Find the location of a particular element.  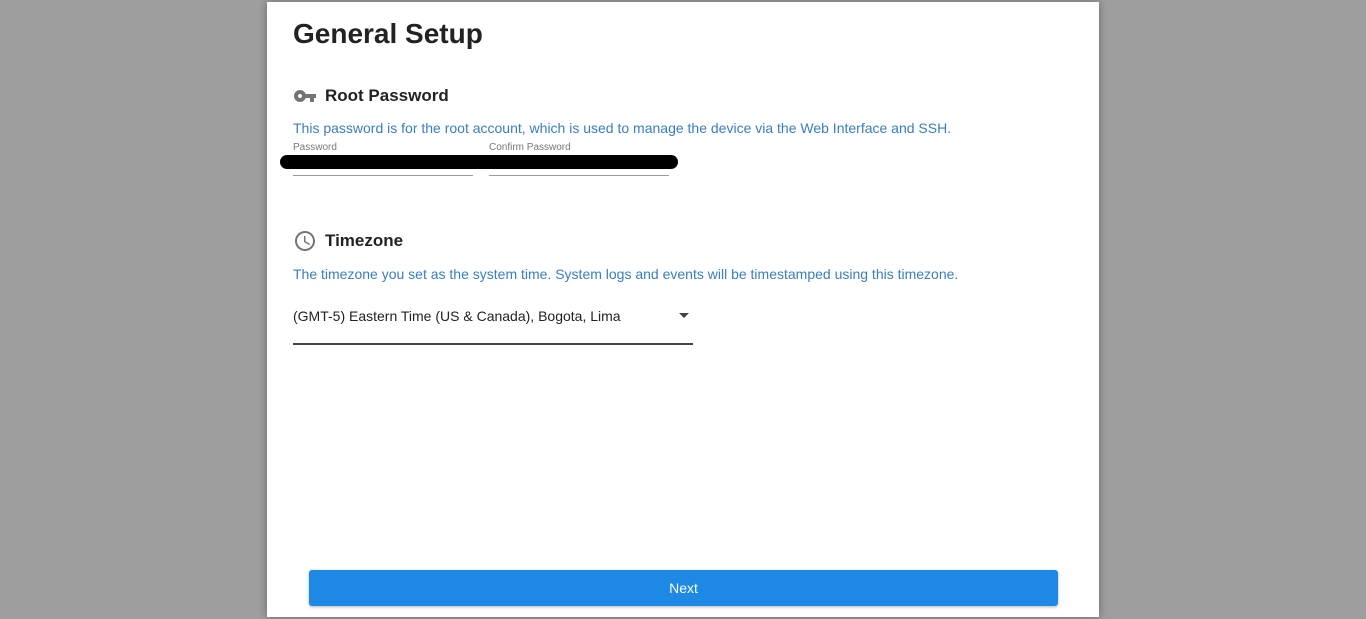

clock-icon is located at coordinates (305, 241).